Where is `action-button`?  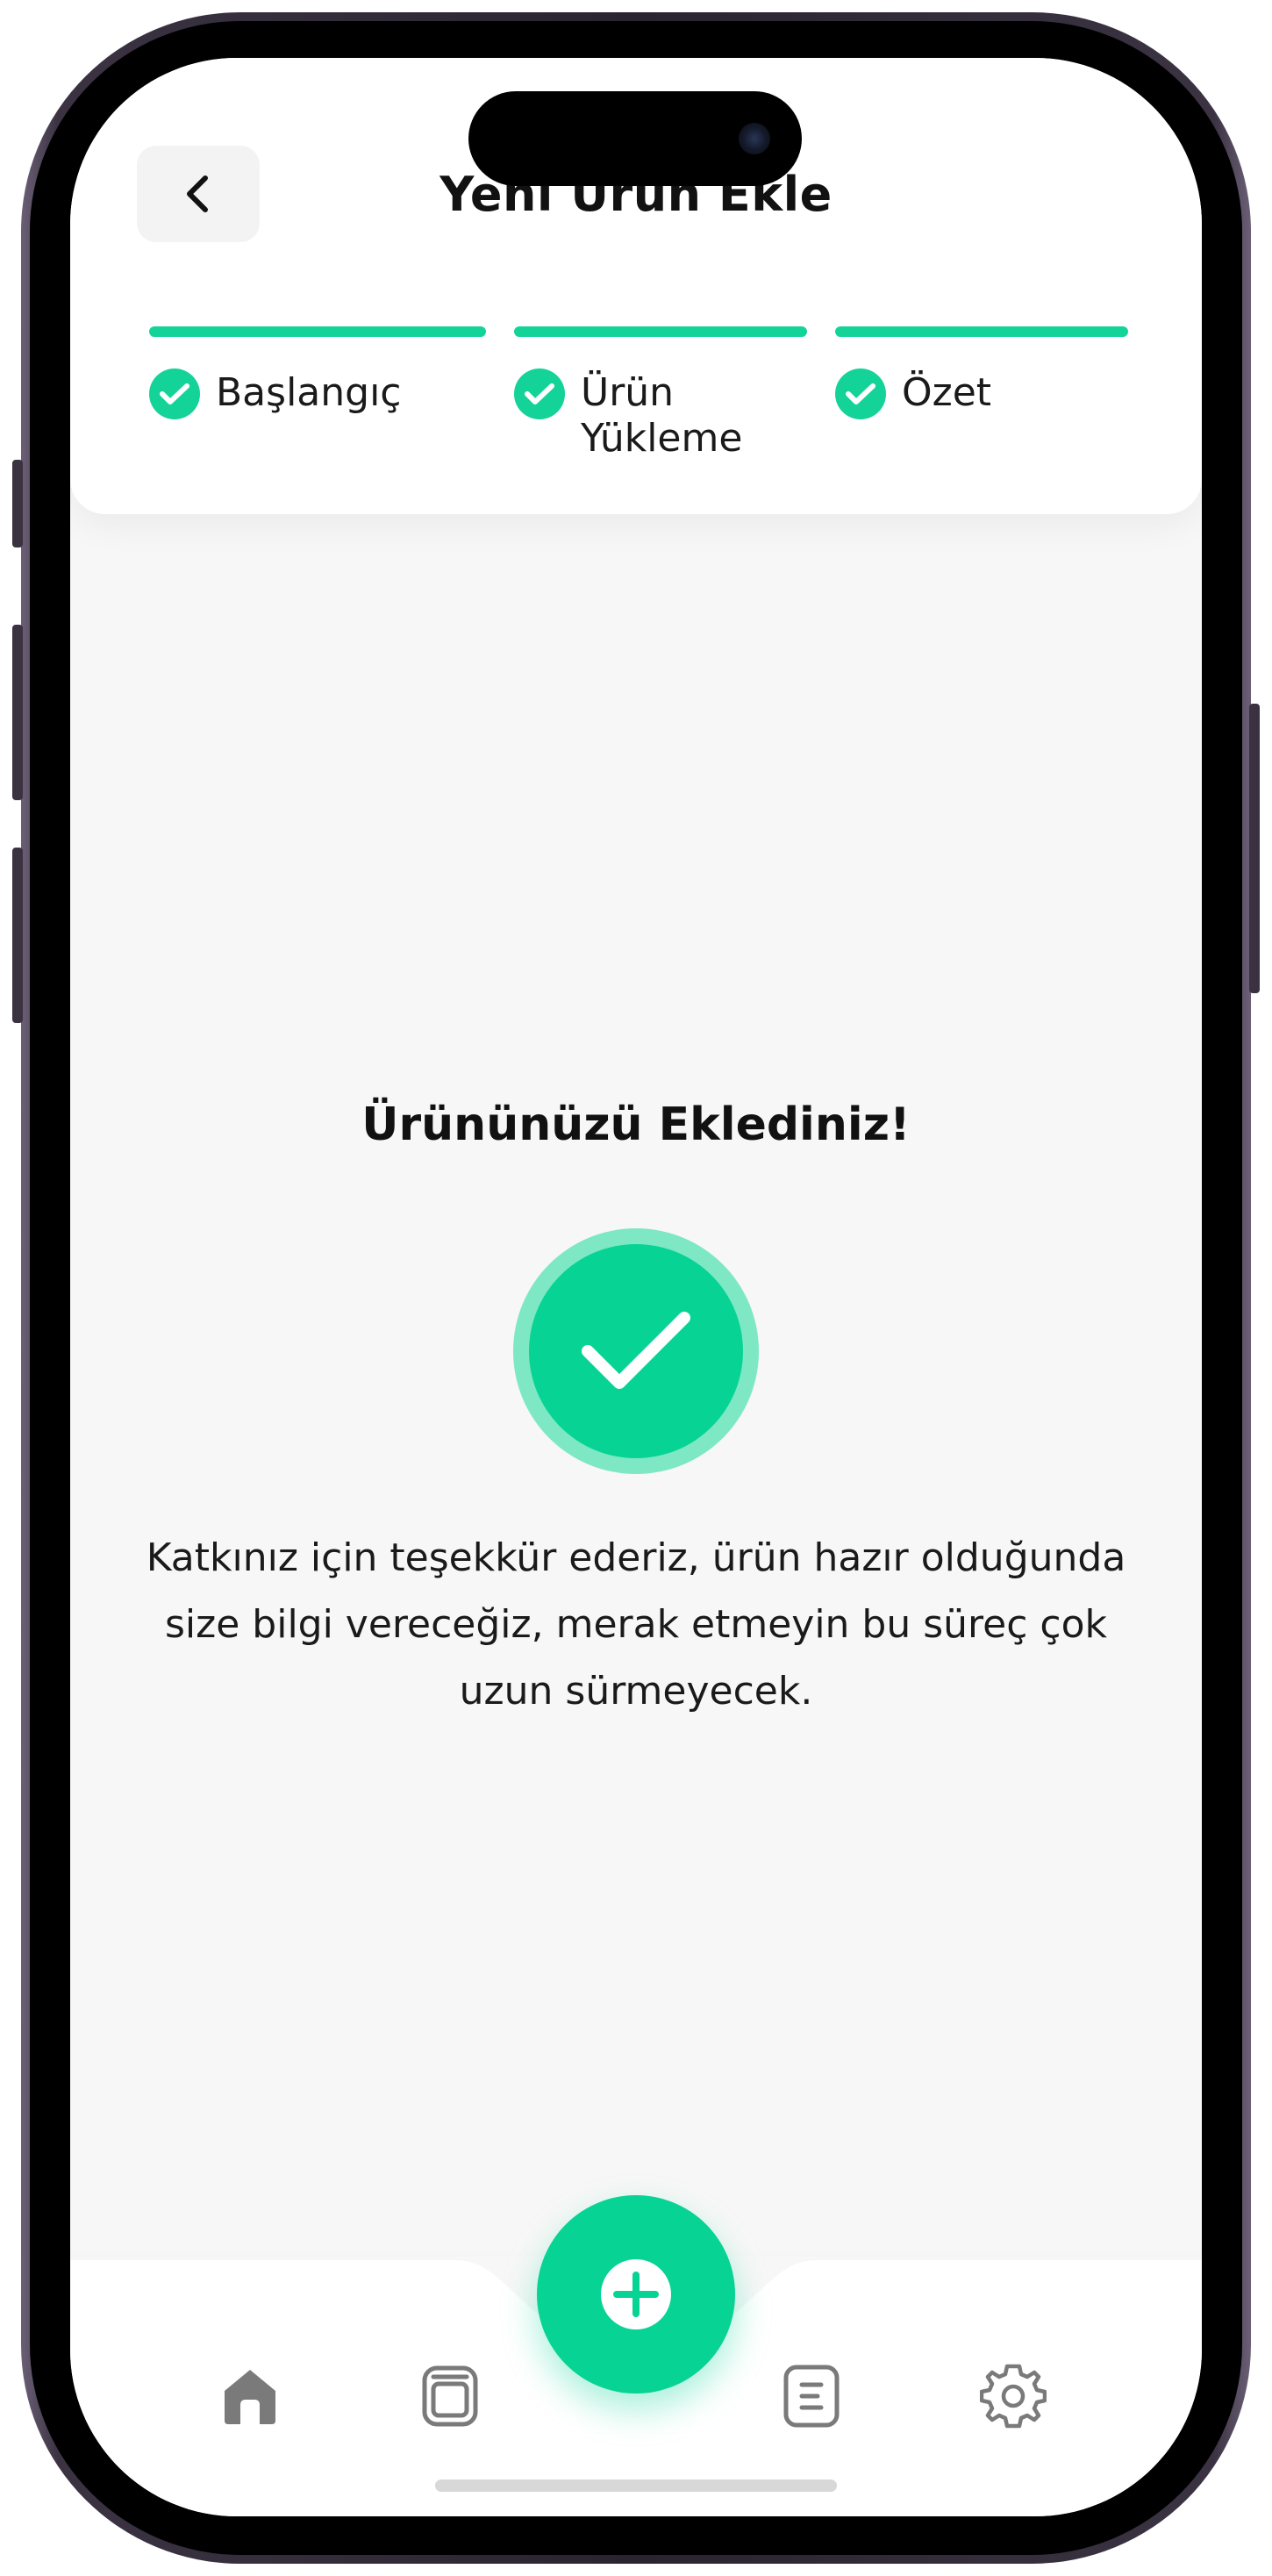 action-button is located at coordinates (17, 503).